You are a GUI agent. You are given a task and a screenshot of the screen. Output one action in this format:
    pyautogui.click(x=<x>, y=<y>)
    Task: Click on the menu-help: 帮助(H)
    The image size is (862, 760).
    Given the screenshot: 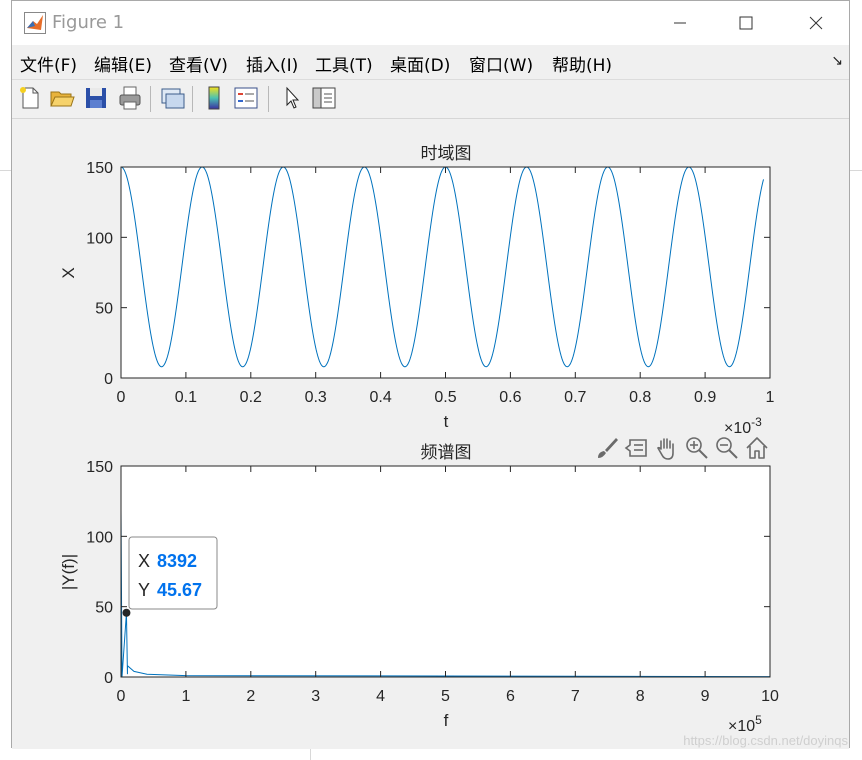 What is the action you would take?
    pyautogui.click(x=582, y=63)
    